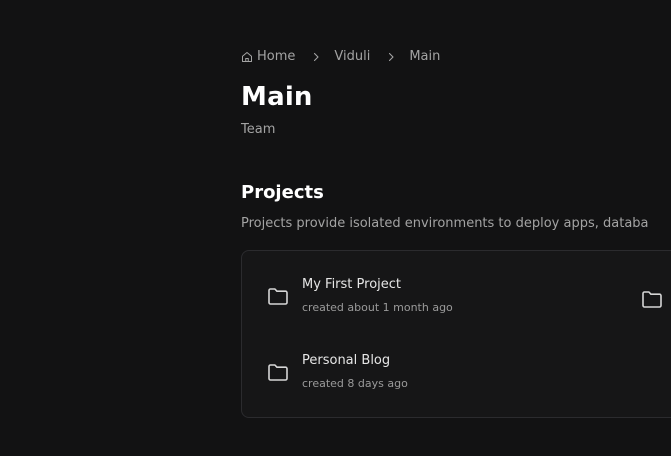 This screenshot has height=456, width=671. I want to click on project-created: created about 1 month ago, so click(377, 307).